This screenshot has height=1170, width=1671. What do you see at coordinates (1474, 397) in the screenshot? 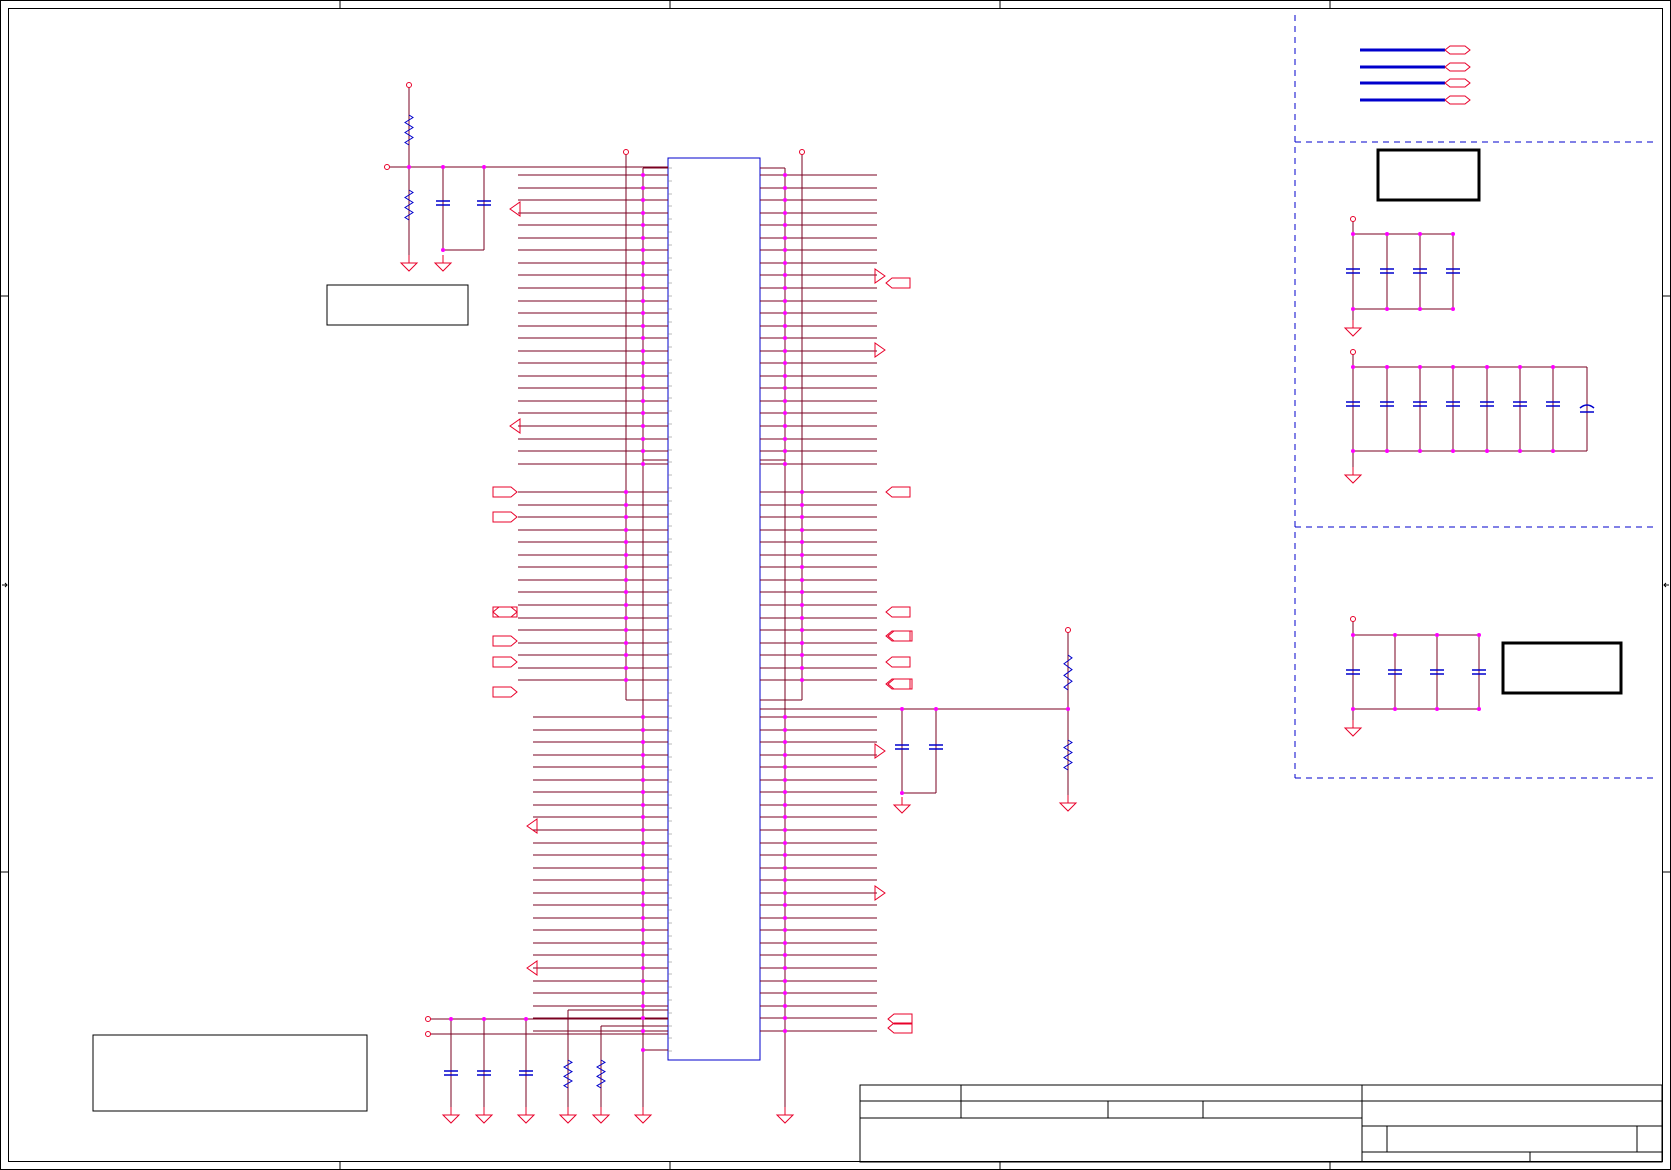
I see `section-dividers` at bounding box center [1474, 397].